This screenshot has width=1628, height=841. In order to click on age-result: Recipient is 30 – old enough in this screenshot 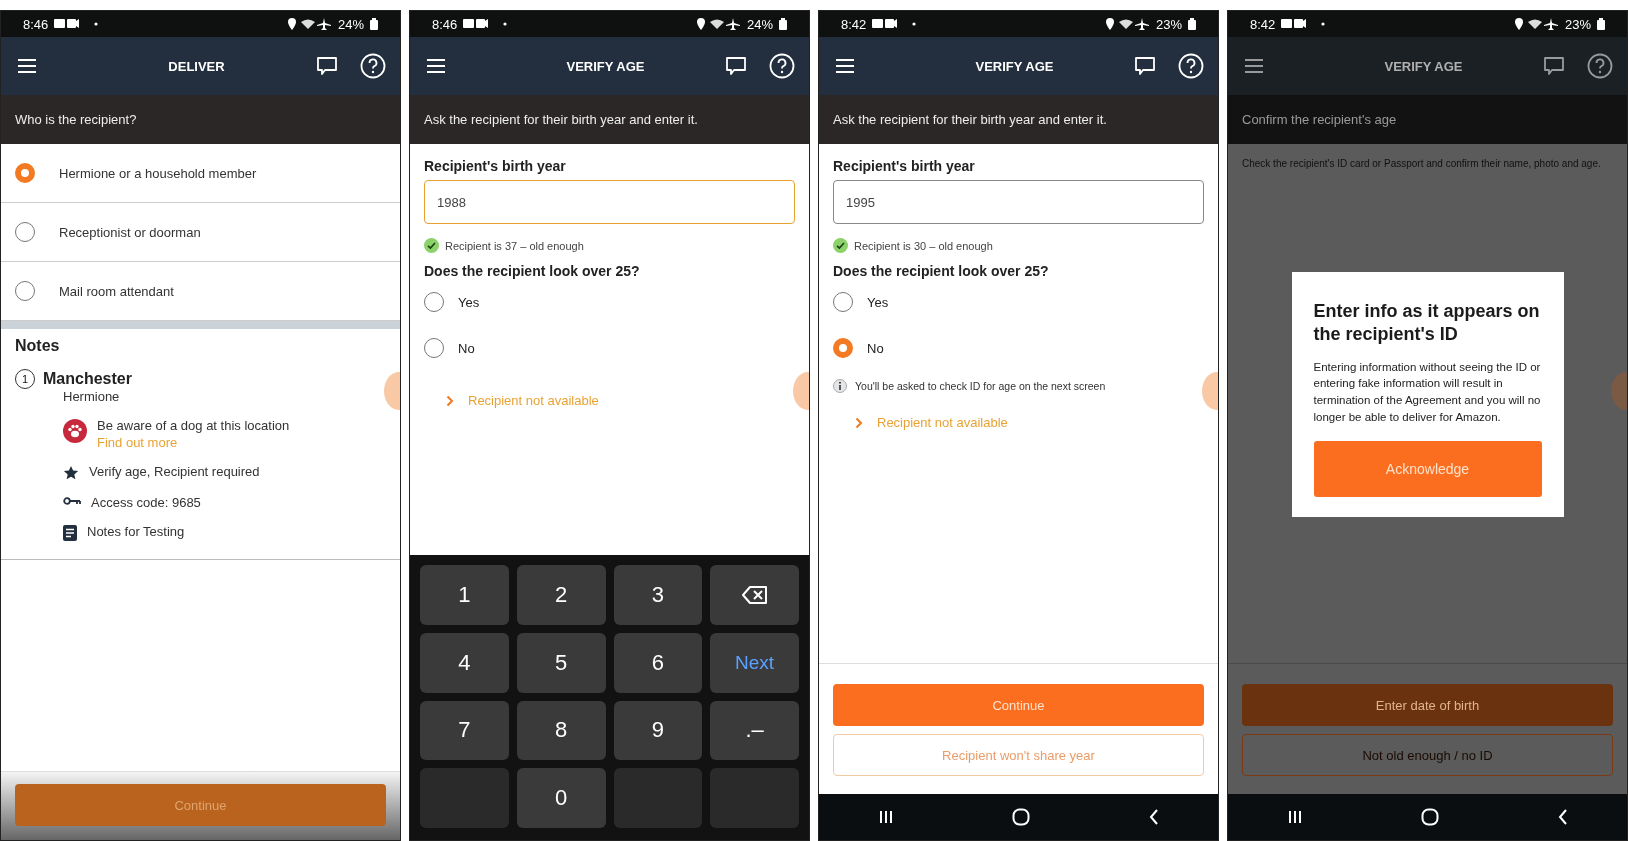, I will do `click(923, 245)`.